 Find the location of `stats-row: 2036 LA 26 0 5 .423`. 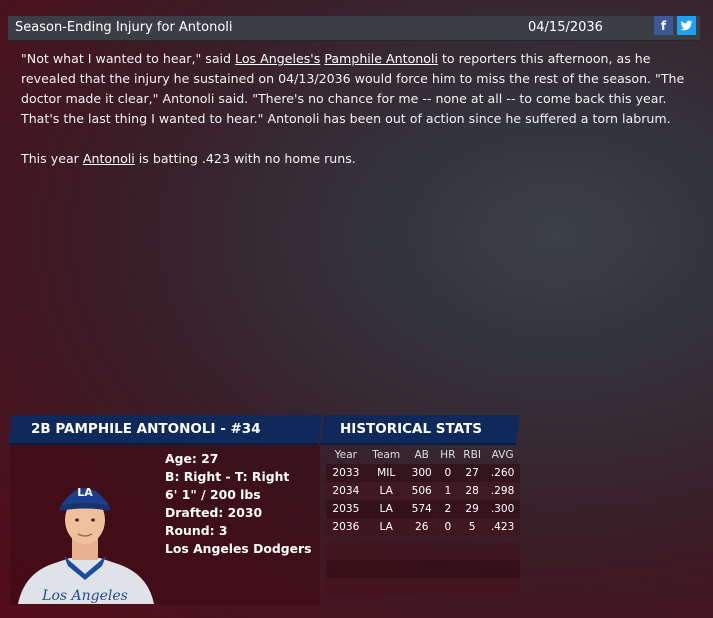

stats-row: 2036 LA 26 0 5 .423 is located at coordinates (423, 527).